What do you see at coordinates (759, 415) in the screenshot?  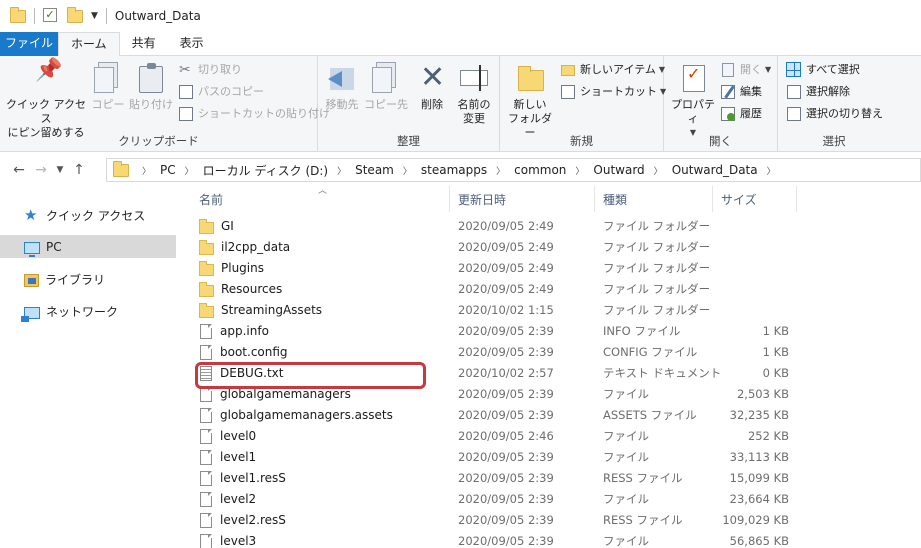 I see `file-size: 32,235 KB` at bounding box center [759, 415].